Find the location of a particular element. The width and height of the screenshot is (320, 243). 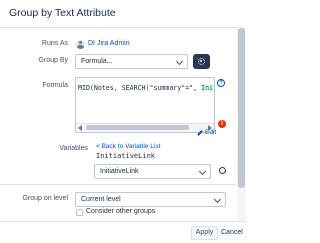

consider-other-groups-label: Consider other groups is located at coordinates (121, 211).